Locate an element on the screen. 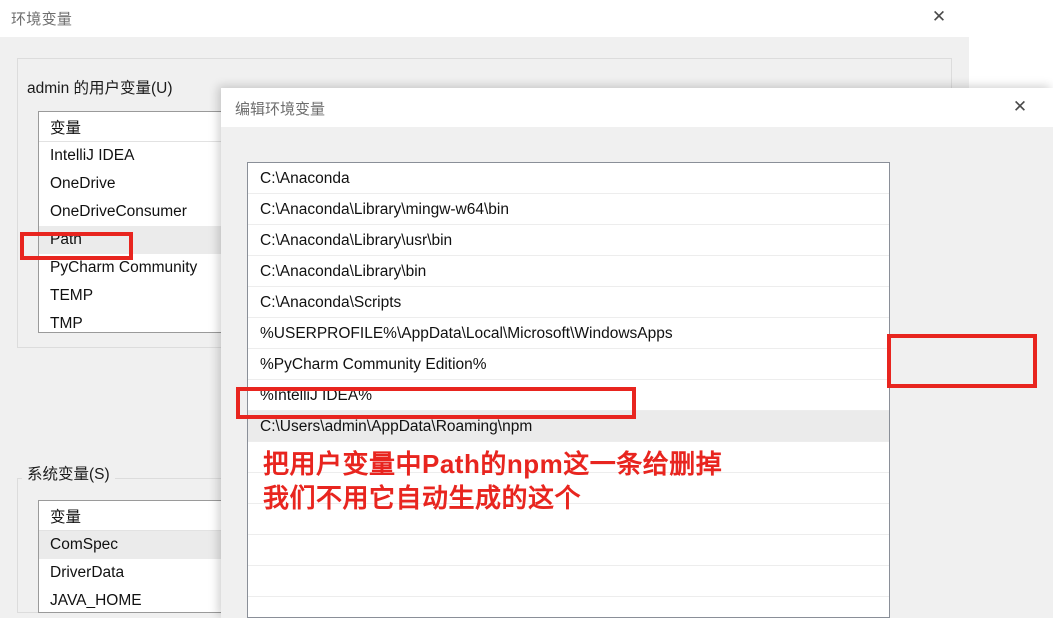 This screenshot has width=1053, height=618. env-window-titlebar: 环境变量 ✕ is located at coordinates (484, 18).